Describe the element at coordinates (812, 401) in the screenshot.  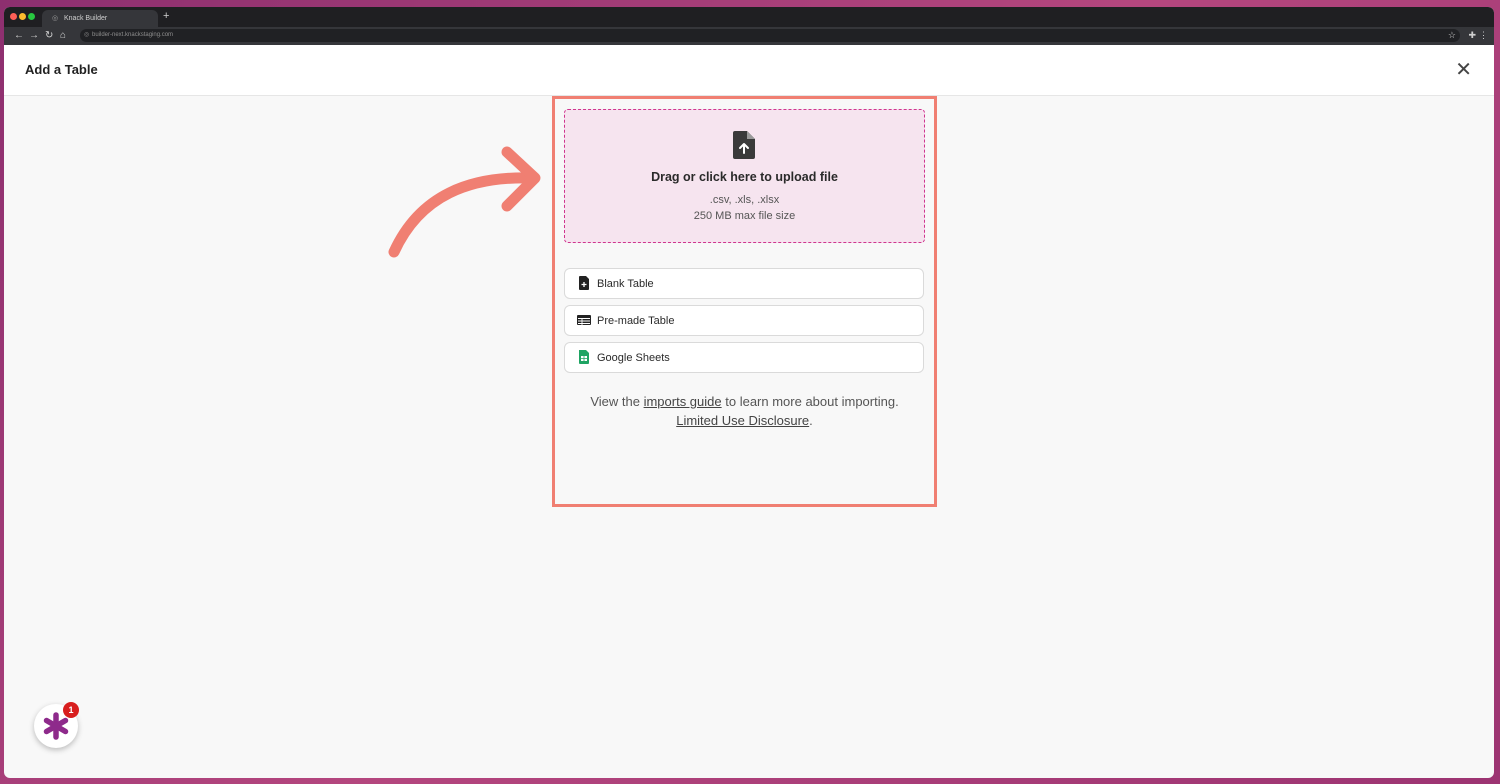
I see `help-suffix: to learn more about importing.` at that location.